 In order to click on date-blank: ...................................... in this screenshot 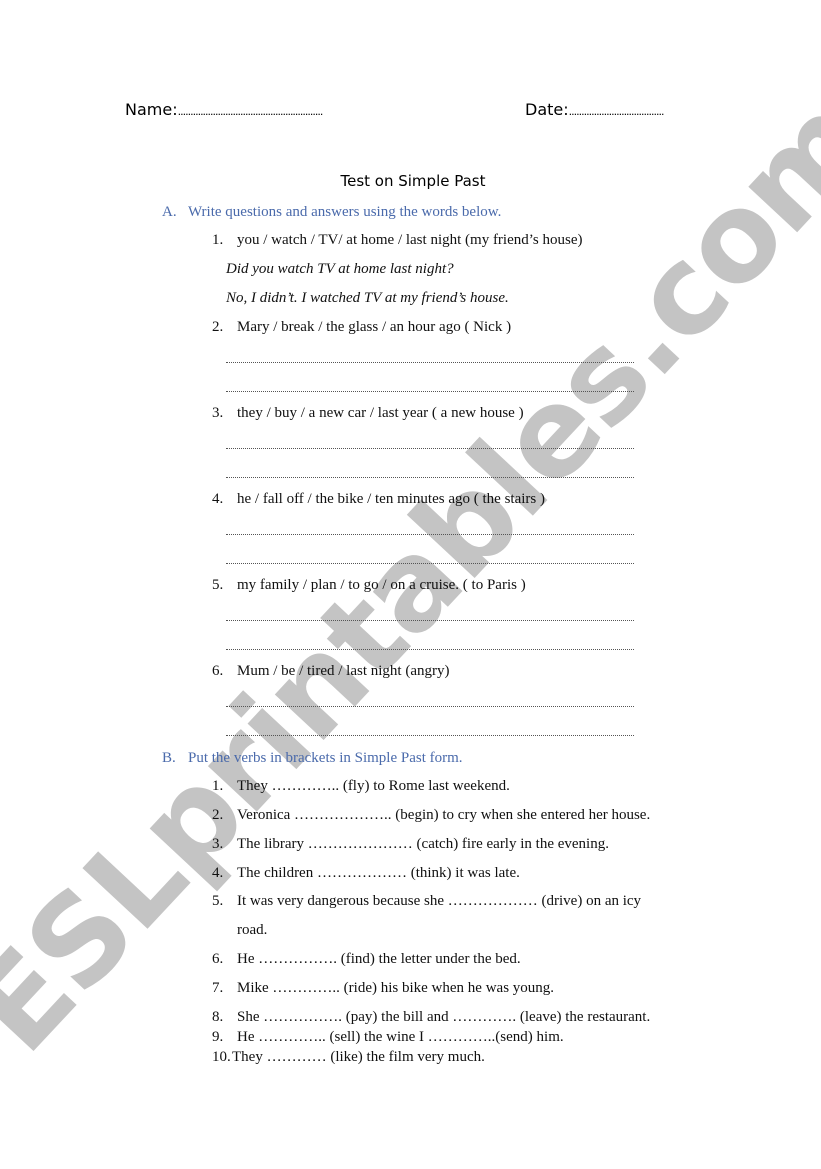, I will do `click(616, 111)`.